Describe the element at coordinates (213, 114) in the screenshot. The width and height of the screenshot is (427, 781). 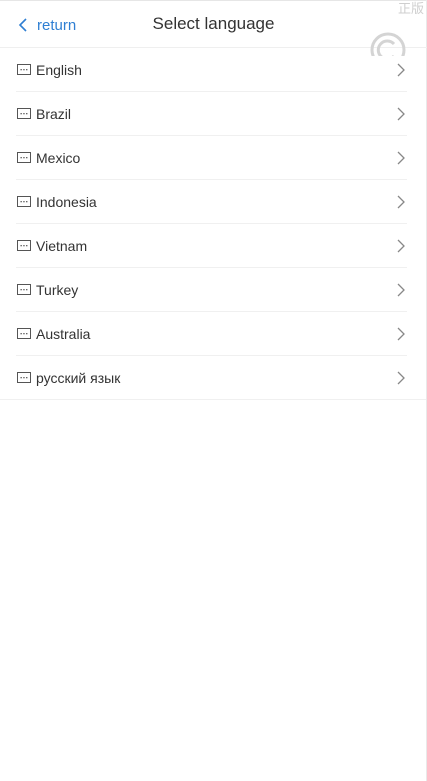
I see `language-item: Brazil` at that location.